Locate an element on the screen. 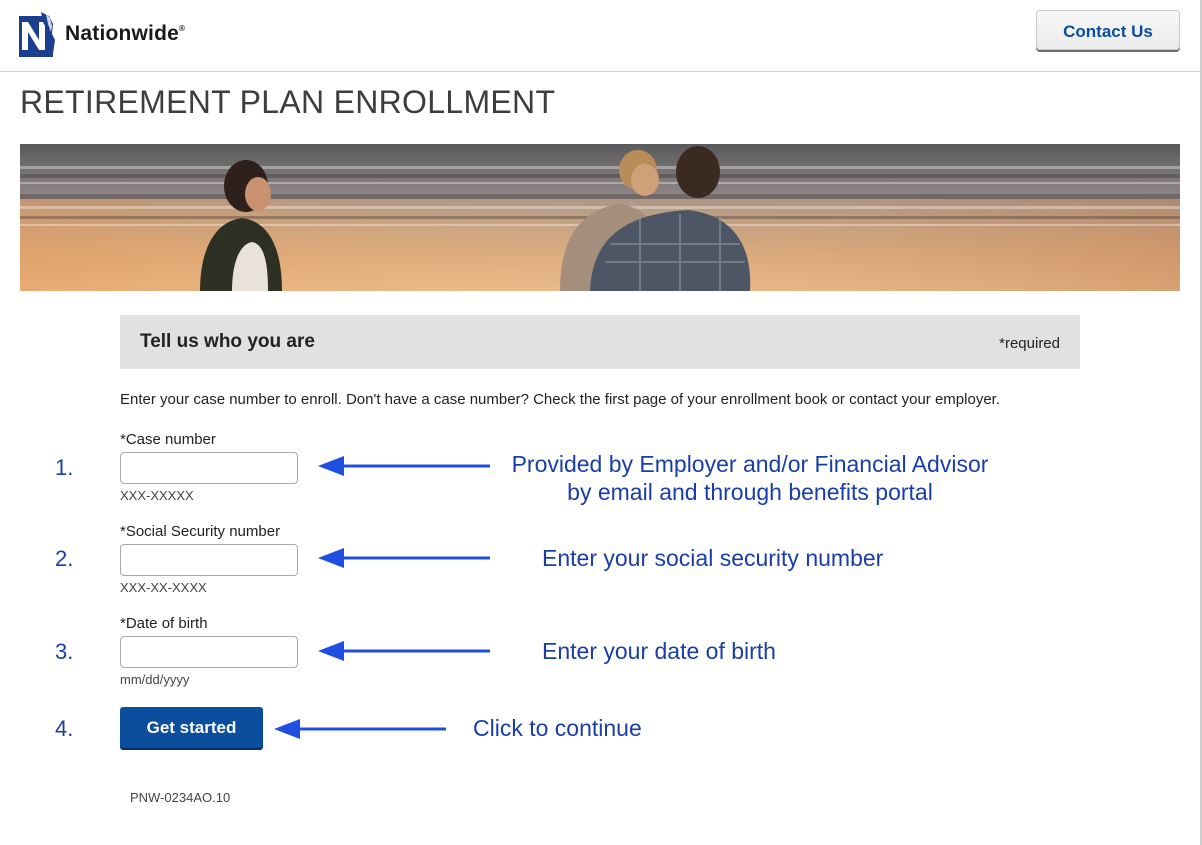 The image size is (1202, 845). nationwide-logo: Nationwide® is located at coordinates (102, 34).